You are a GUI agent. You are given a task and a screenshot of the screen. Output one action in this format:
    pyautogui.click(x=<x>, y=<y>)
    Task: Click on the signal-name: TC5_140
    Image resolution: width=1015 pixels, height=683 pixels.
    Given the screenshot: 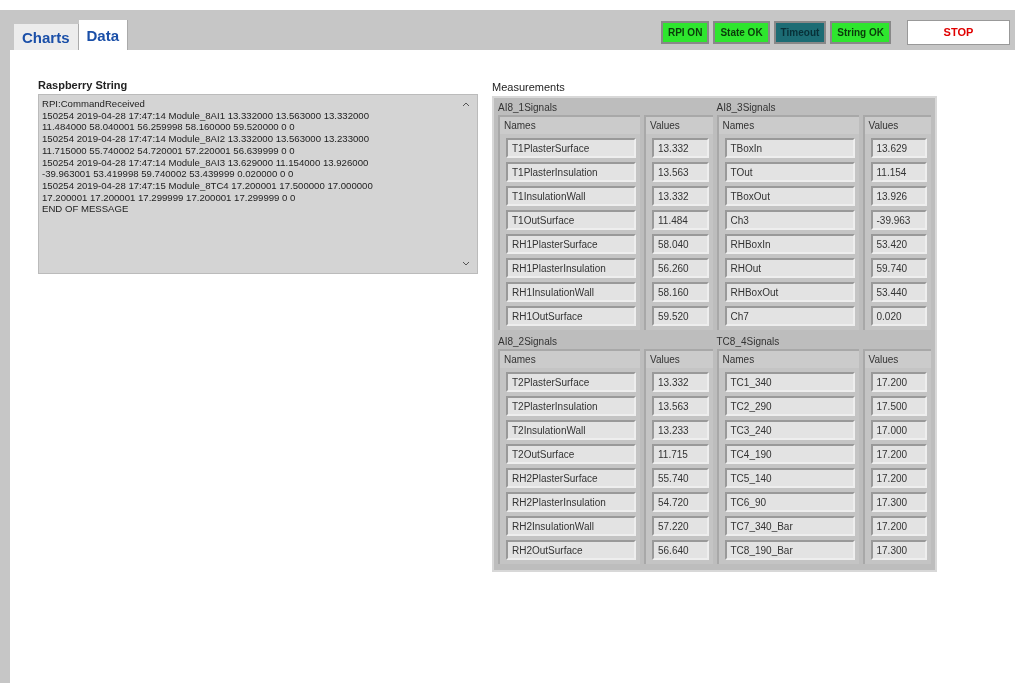 What is the action you would take?
    pyautogui.click(x=789, y=478)
    